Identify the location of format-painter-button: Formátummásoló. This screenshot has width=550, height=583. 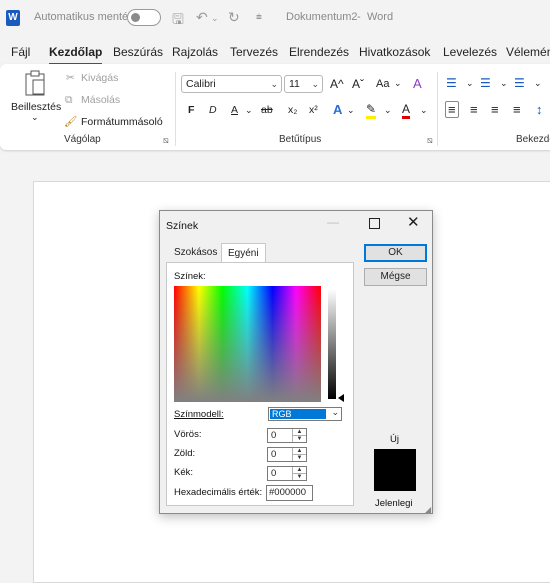
(122, 122).